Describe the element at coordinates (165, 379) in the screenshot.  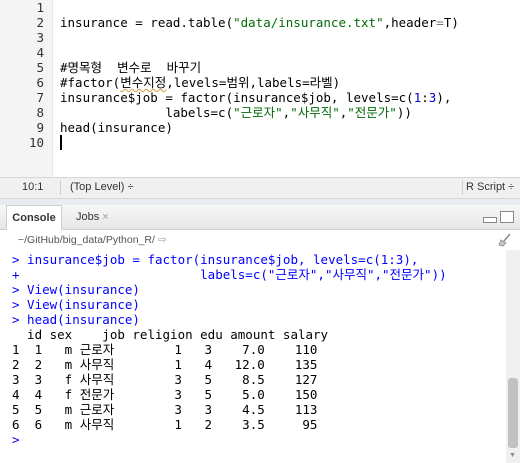
I see `console-table-row: 3 3 f 사무직 3 5 8.5 127` at that location.